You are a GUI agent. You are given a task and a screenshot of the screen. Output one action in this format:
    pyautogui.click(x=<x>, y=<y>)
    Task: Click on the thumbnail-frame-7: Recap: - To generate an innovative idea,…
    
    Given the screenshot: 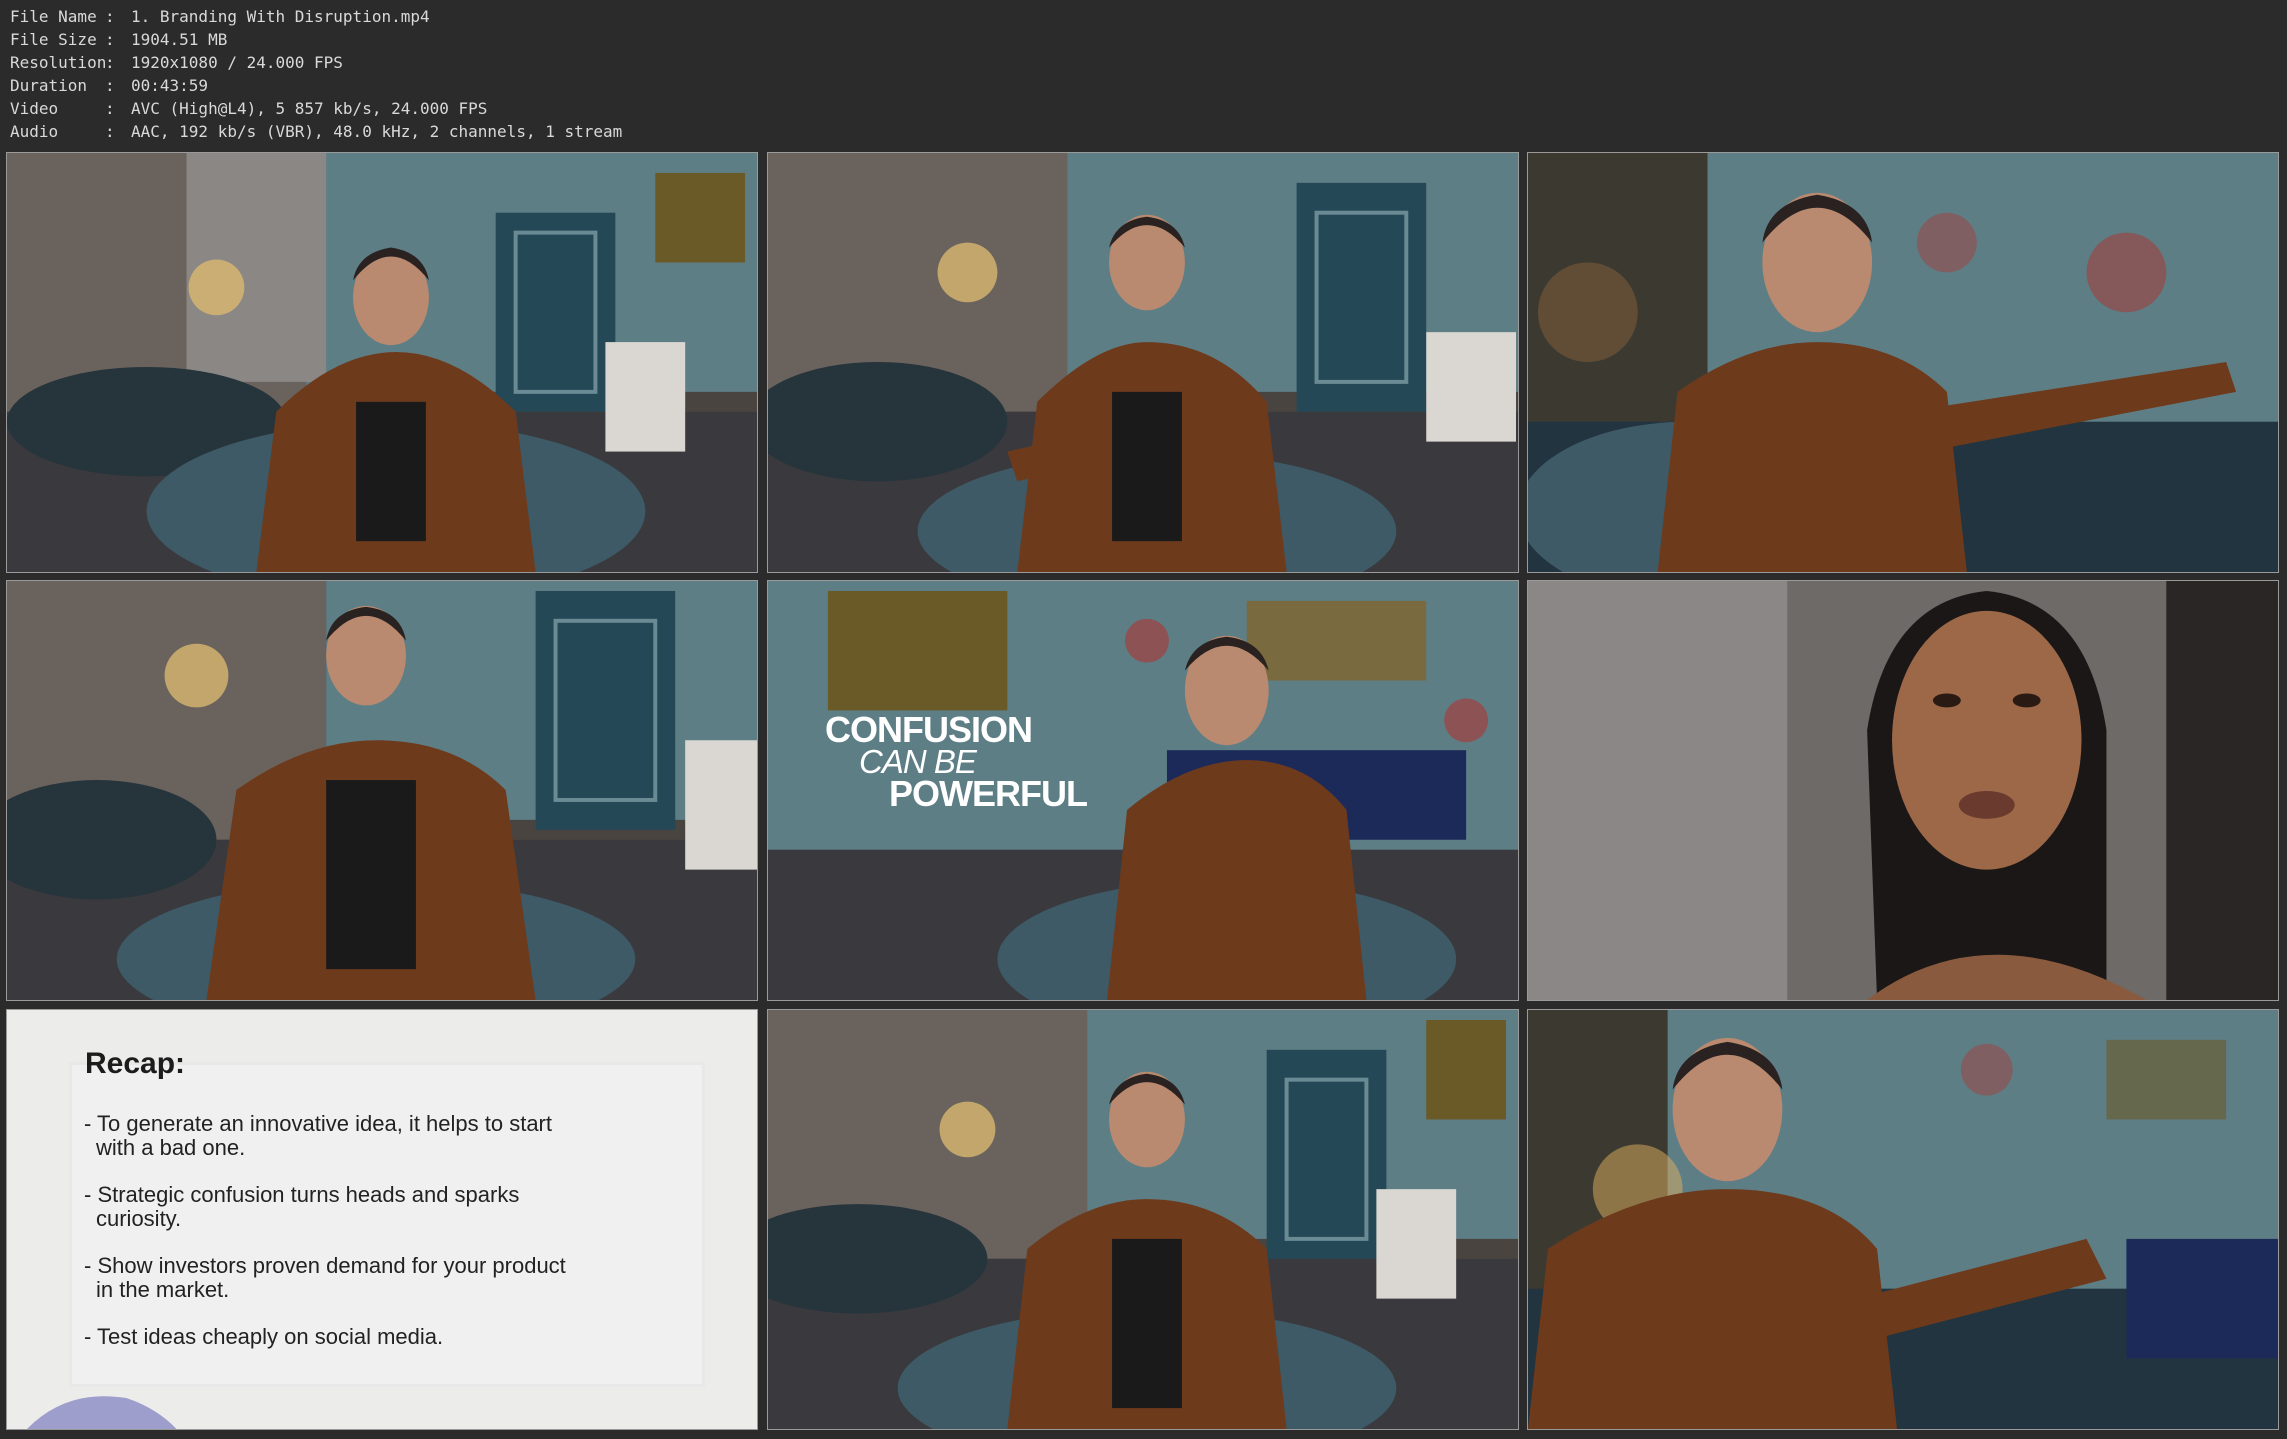 What is the action you would take?
    pyautogui.click(x=382, y=1219)
    